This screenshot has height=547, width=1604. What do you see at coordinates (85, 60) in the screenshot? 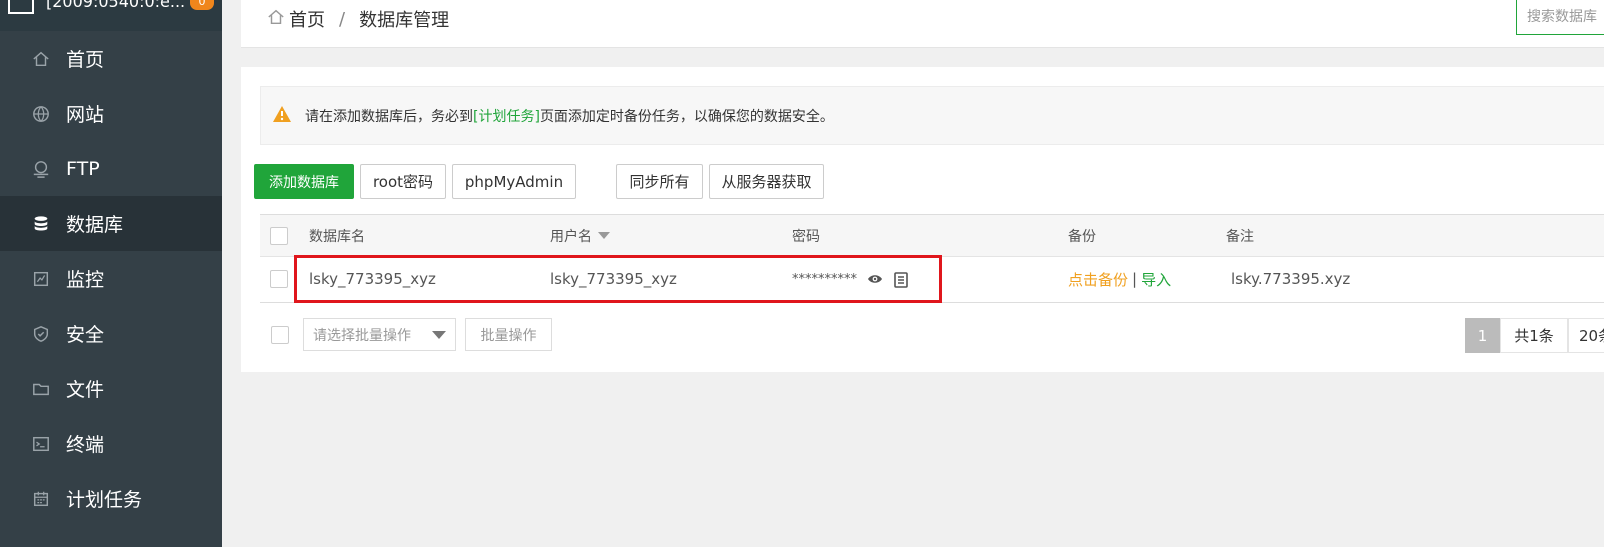
I see `sidebar-item-label: 首页` at bounding box center [85, 60].